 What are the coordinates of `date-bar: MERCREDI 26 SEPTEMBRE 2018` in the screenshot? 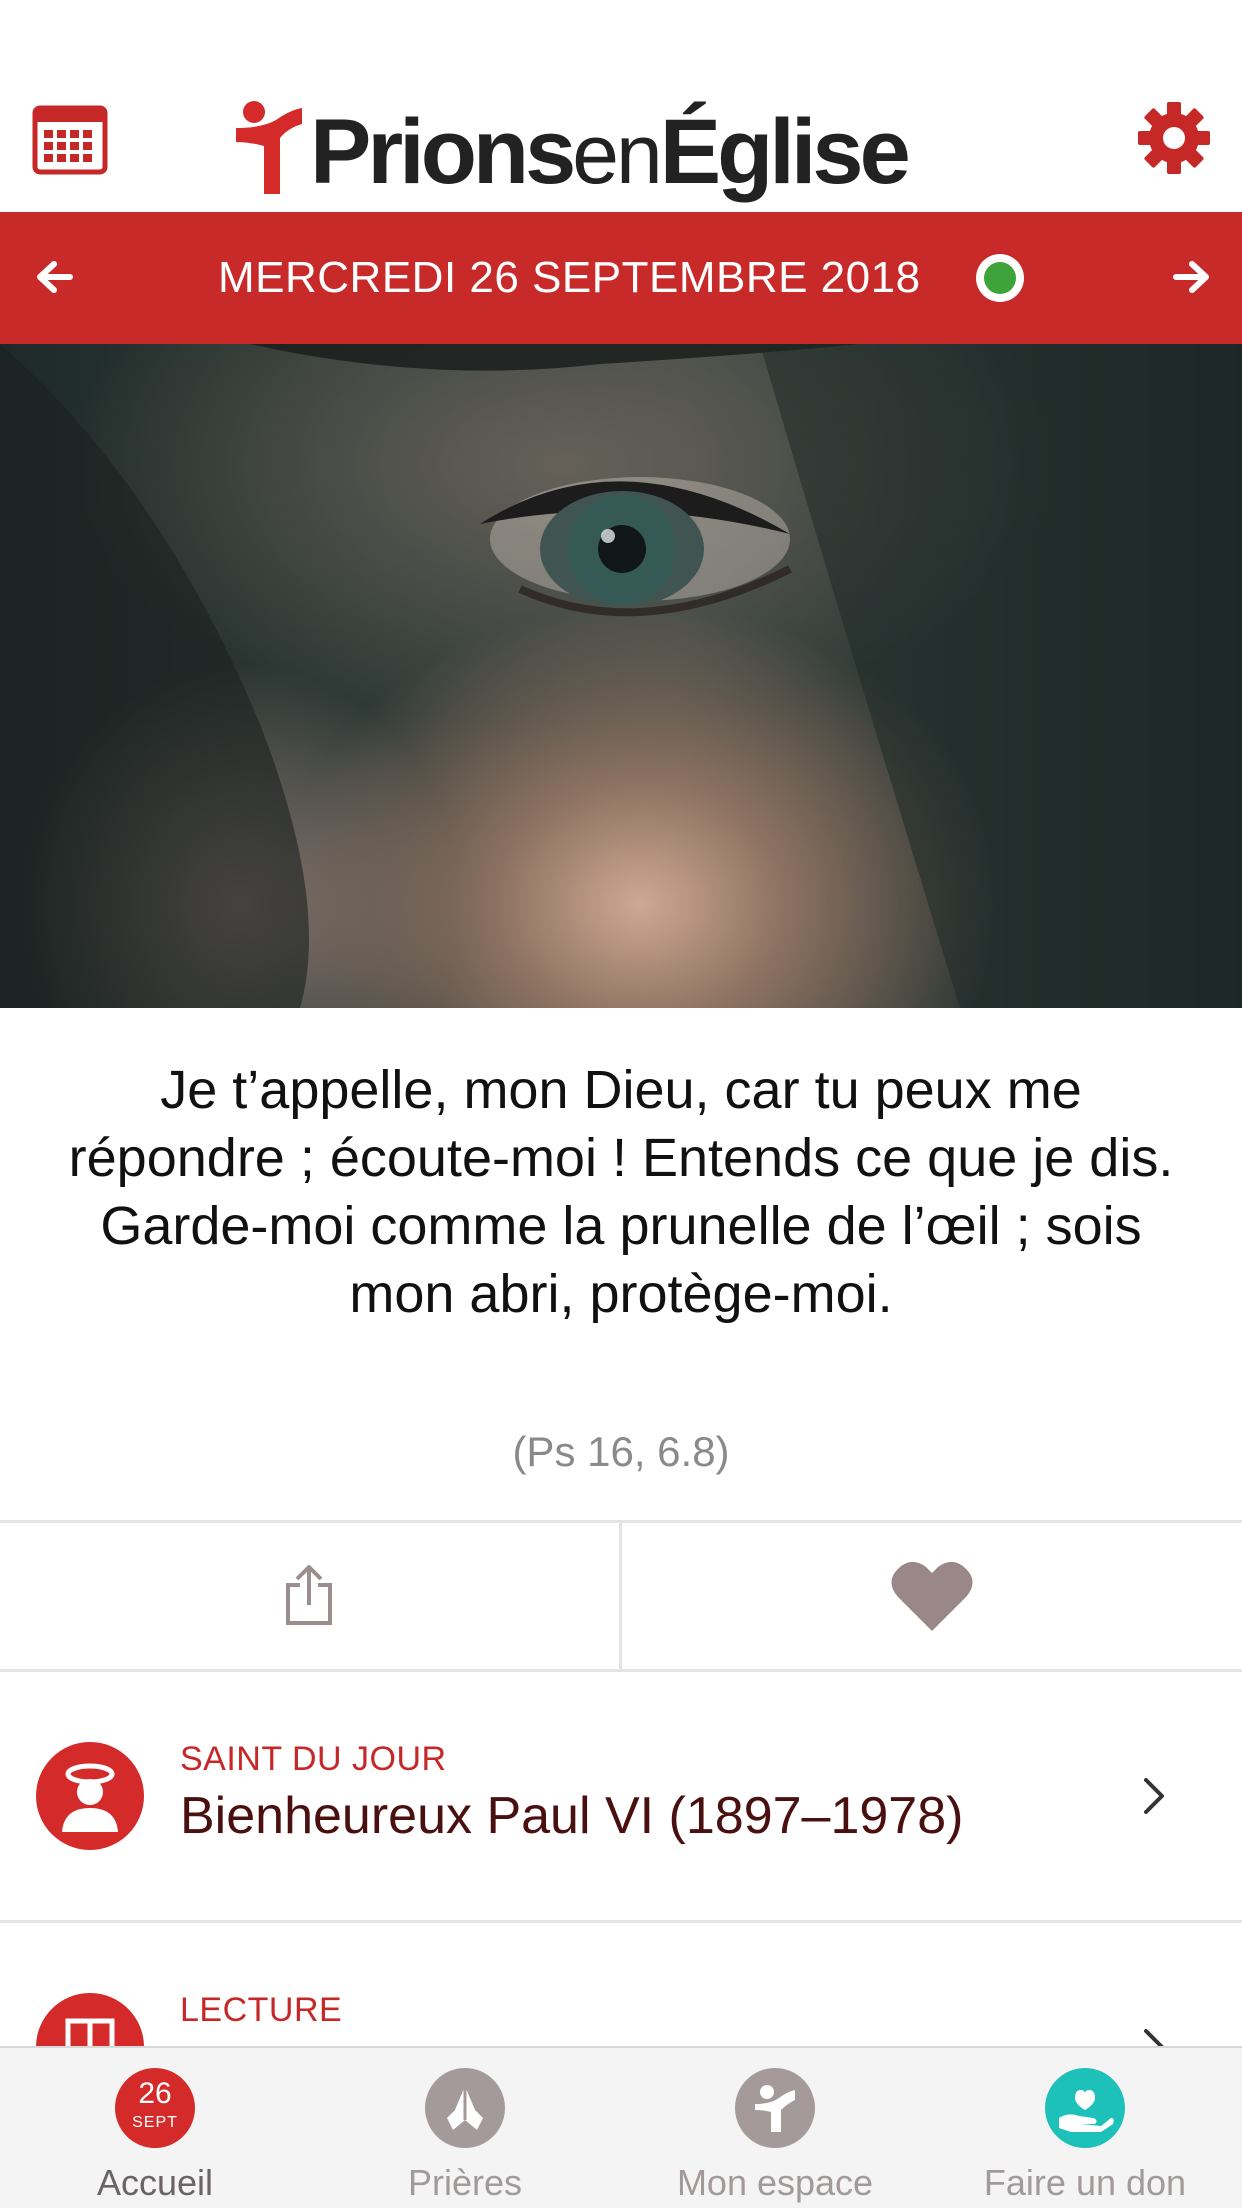 It's located at (621, 278).